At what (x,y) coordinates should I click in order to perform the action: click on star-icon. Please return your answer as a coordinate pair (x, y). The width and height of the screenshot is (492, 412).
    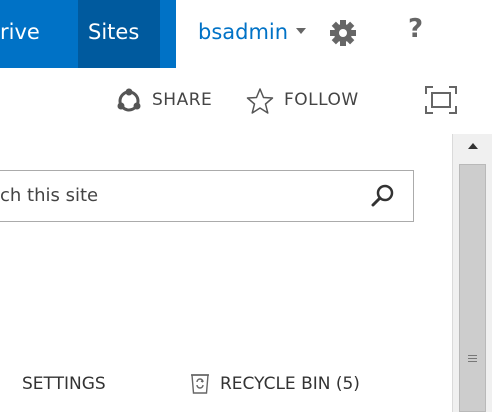
    Looking at the image, I should click on (260, 101).